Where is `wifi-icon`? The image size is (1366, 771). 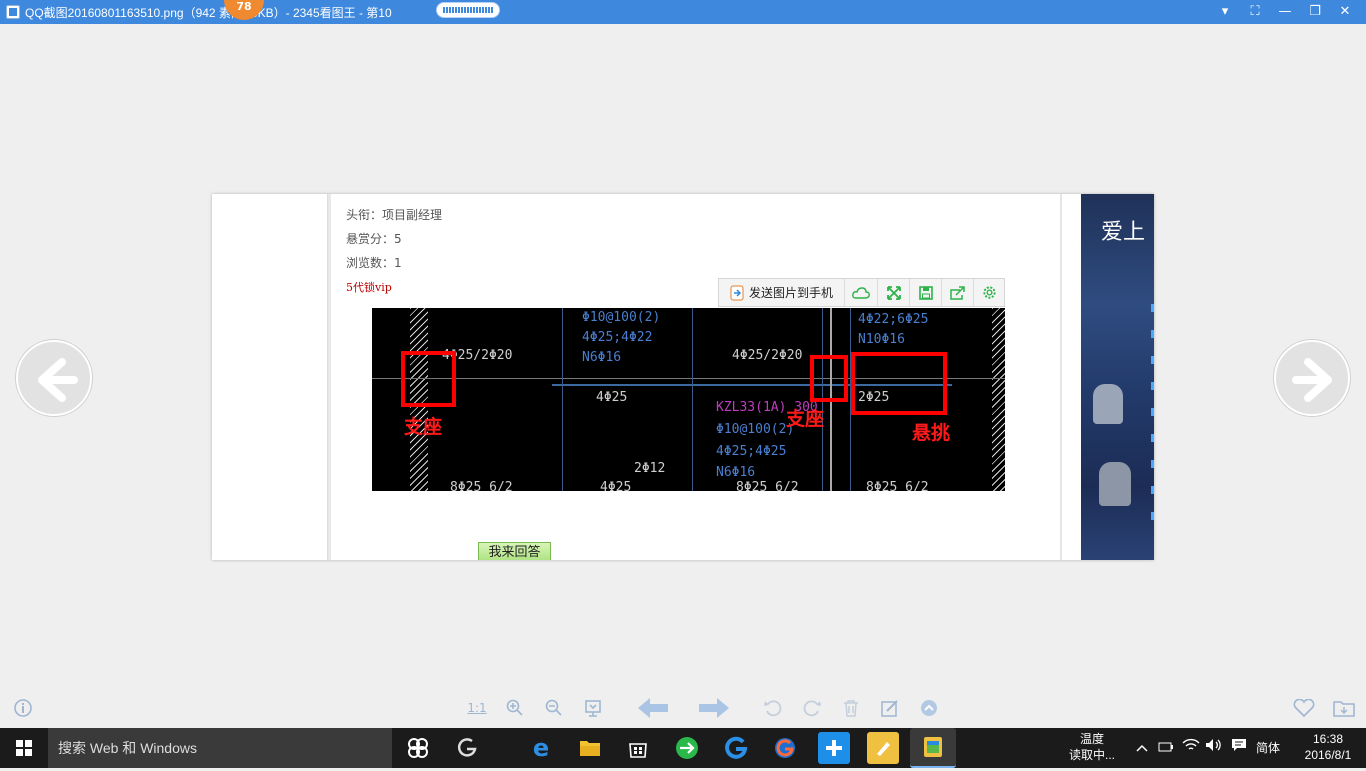
wifi-icon is located at coordinates (1191, 748).